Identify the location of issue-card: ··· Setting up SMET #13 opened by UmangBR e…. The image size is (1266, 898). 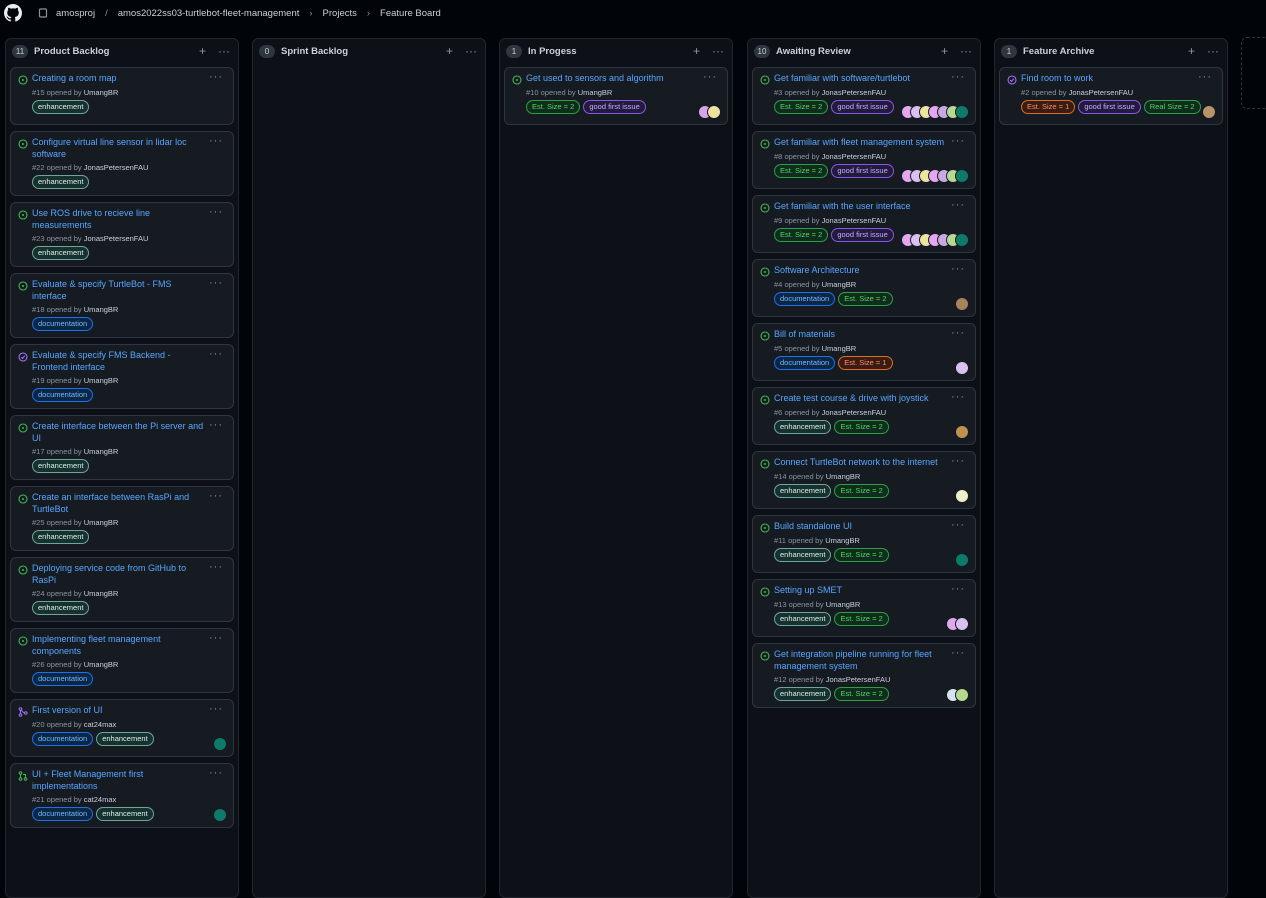
(864, 608).